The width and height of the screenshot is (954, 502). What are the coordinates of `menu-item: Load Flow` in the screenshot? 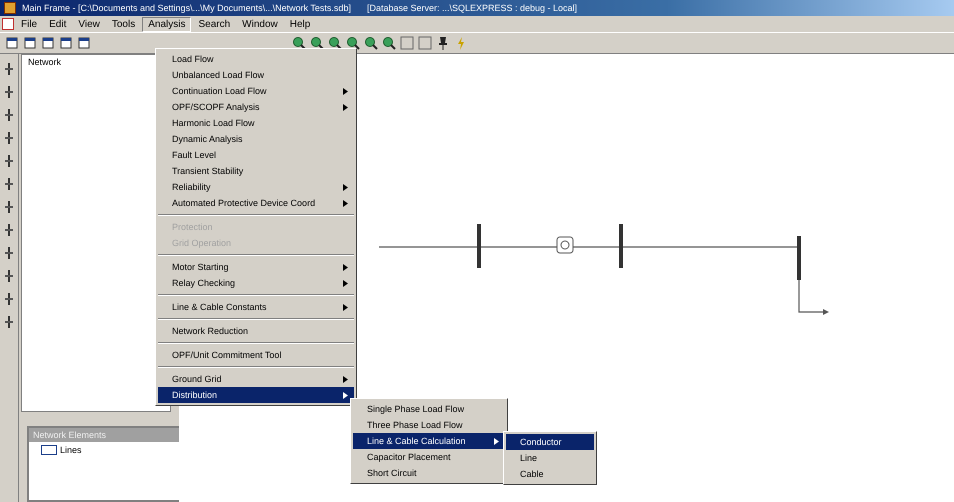 It's located at (256, 59).